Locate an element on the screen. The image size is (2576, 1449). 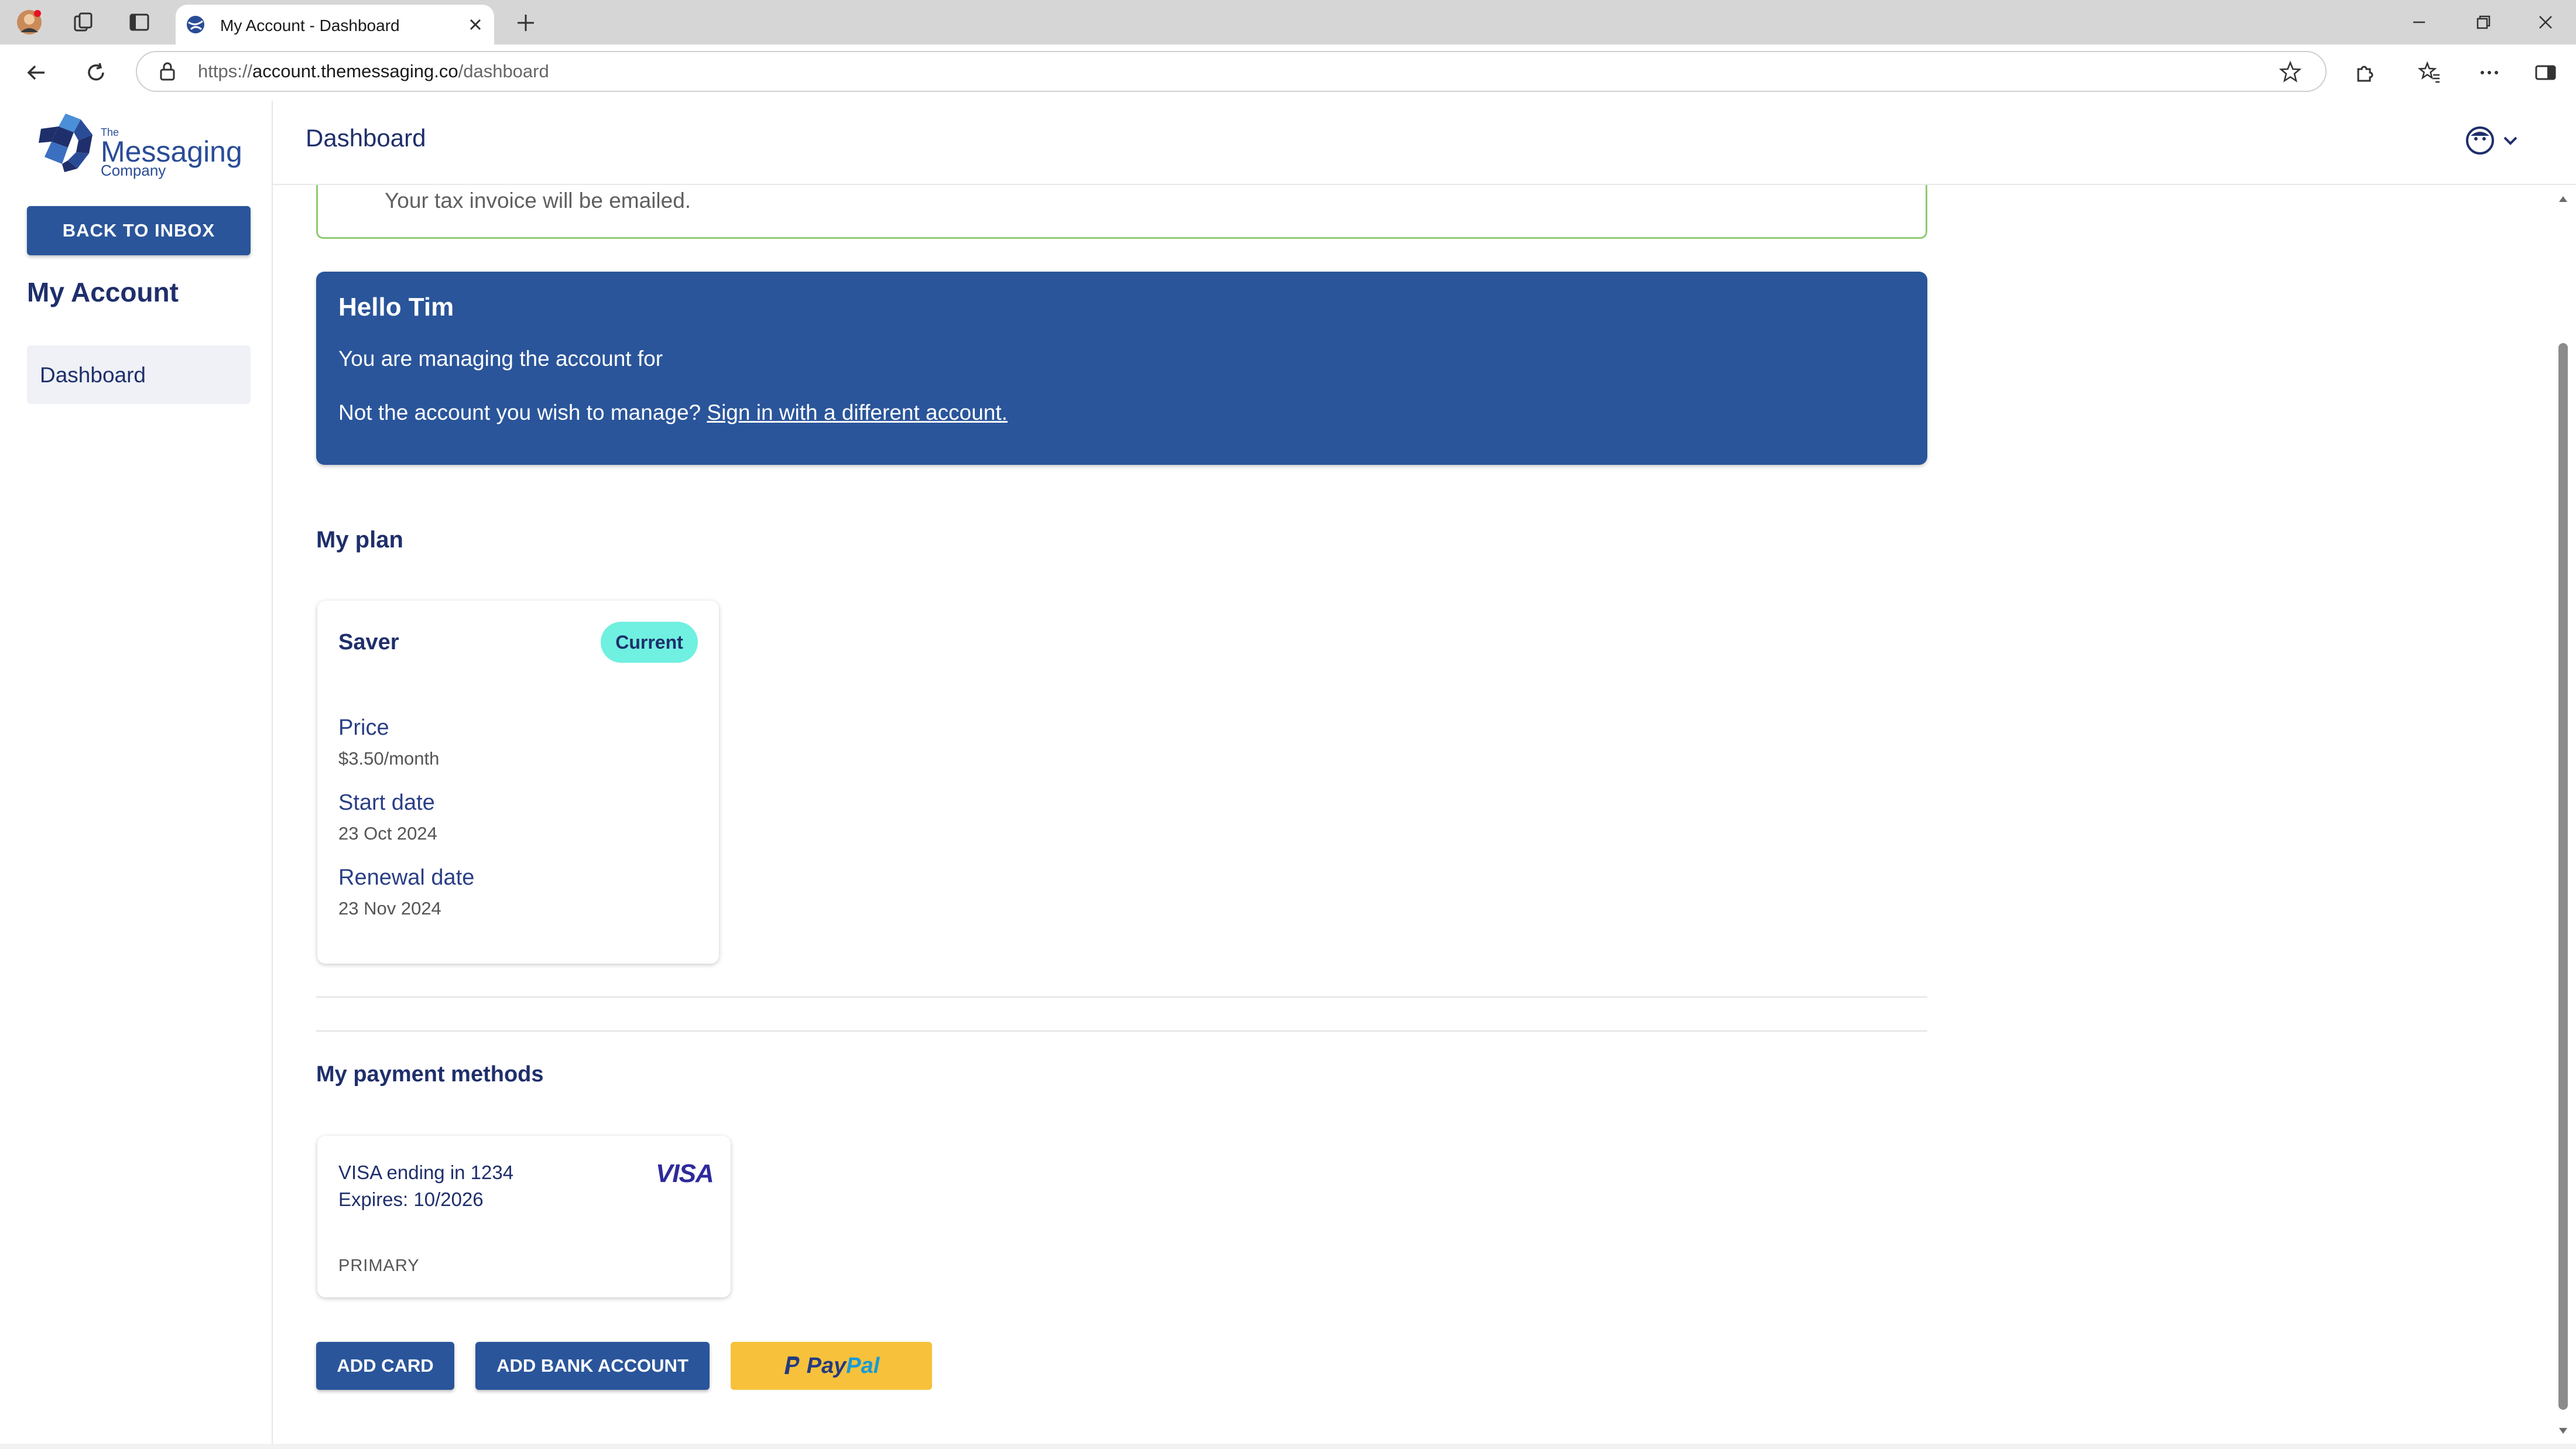
plus-icon is located at coordinates (525, 22).